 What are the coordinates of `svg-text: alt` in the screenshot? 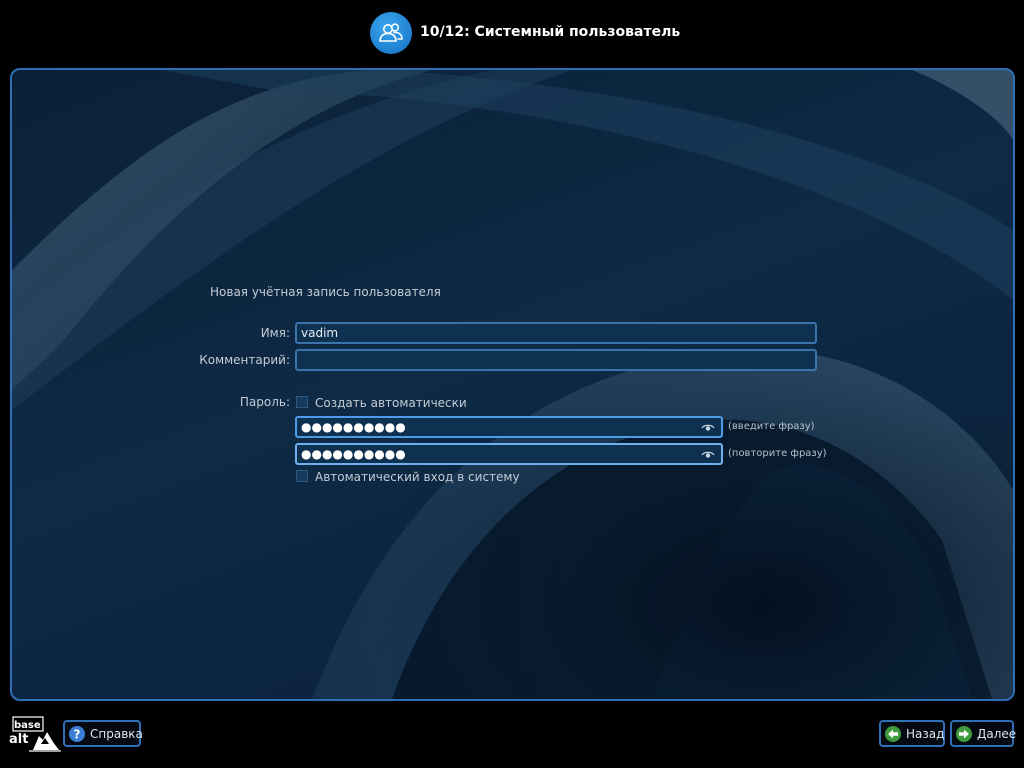 It's located at (18, 739).